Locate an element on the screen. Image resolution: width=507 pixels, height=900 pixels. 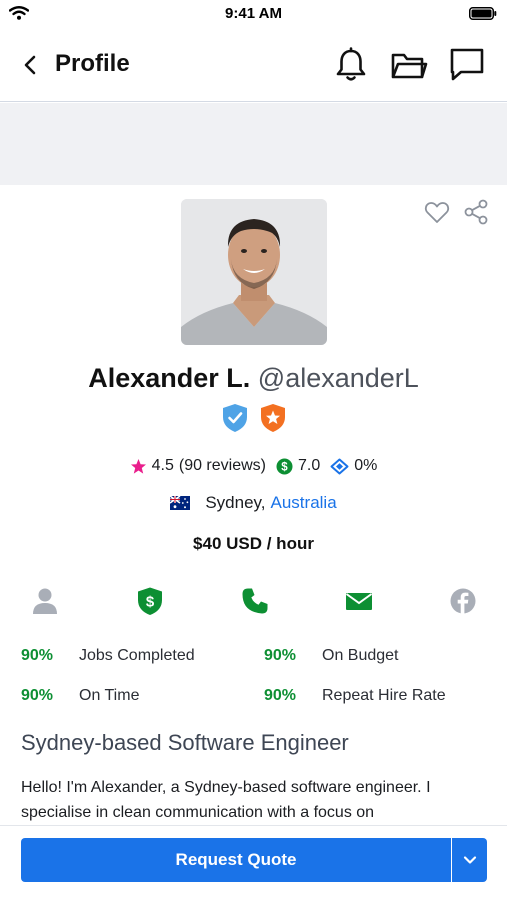
request-quote-button: Request Quote is located at coordinates (236, 860).